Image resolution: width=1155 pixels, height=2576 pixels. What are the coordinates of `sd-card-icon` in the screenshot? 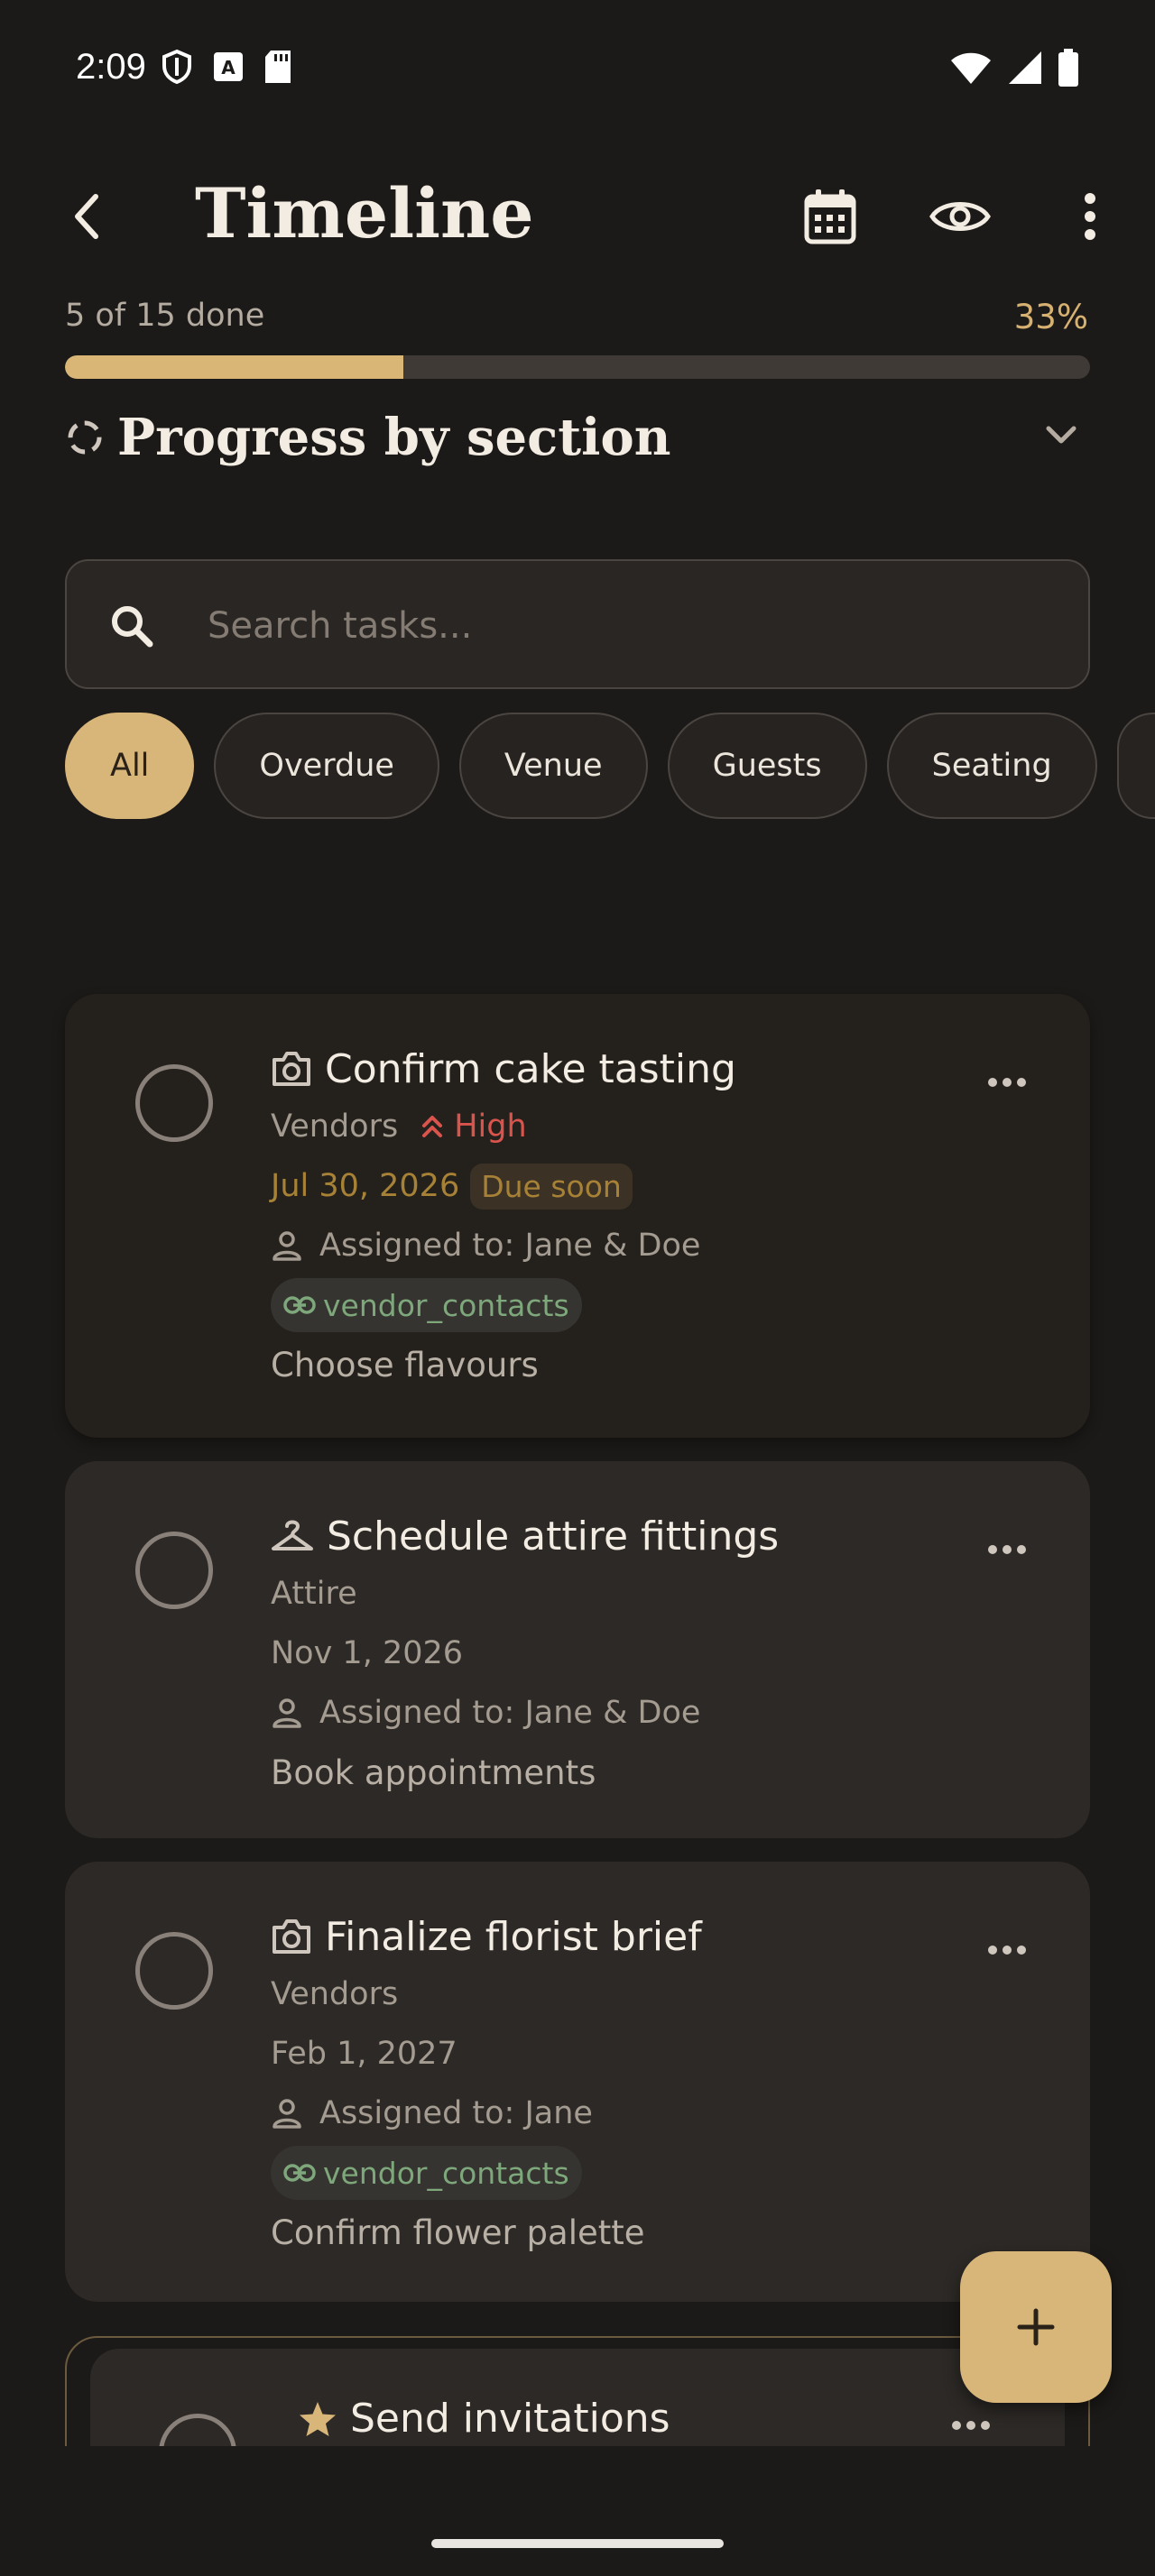 It's located at (278, 67).